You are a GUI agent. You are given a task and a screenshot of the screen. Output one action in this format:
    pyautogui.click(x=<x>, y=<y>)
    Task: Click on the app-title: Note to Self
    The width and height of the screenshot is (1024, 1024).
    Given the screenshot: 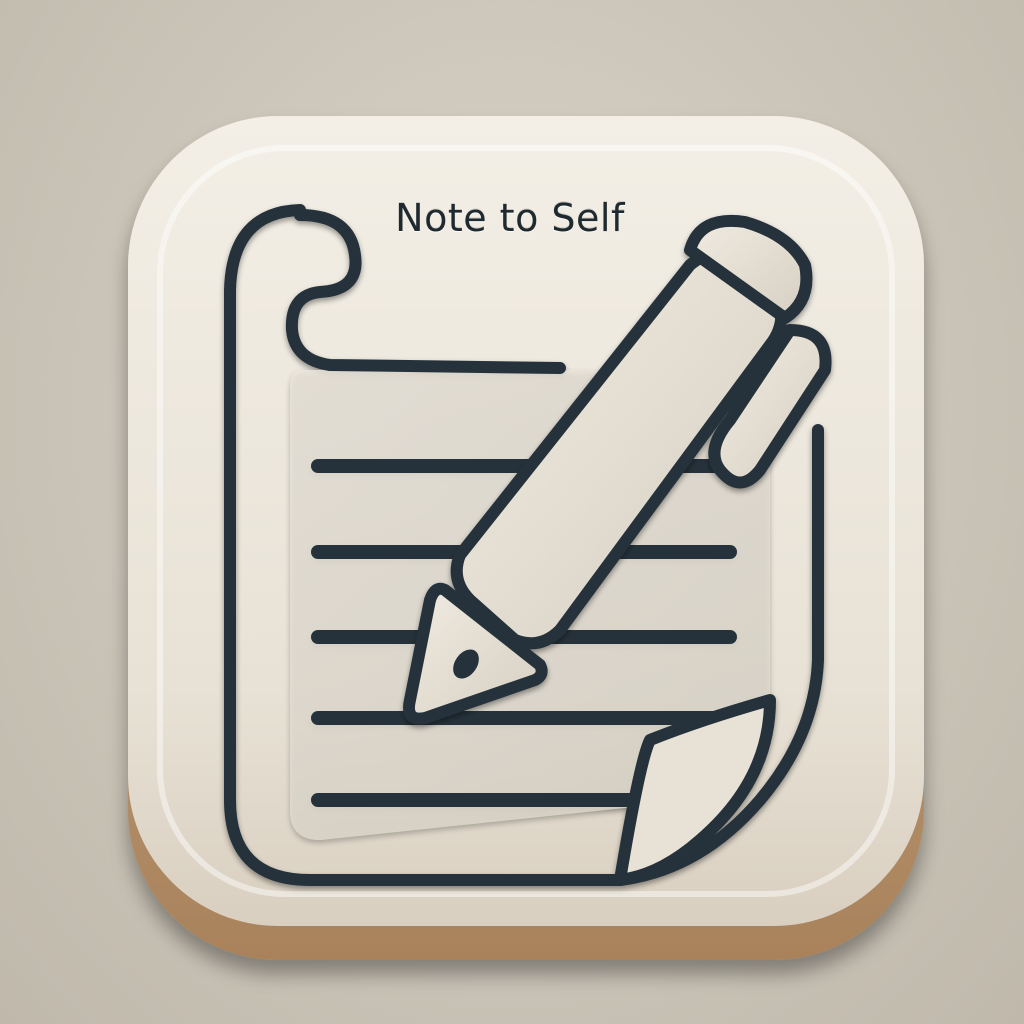 What is the action you would take?
    pyautogui.click(x=510, y=218)
    